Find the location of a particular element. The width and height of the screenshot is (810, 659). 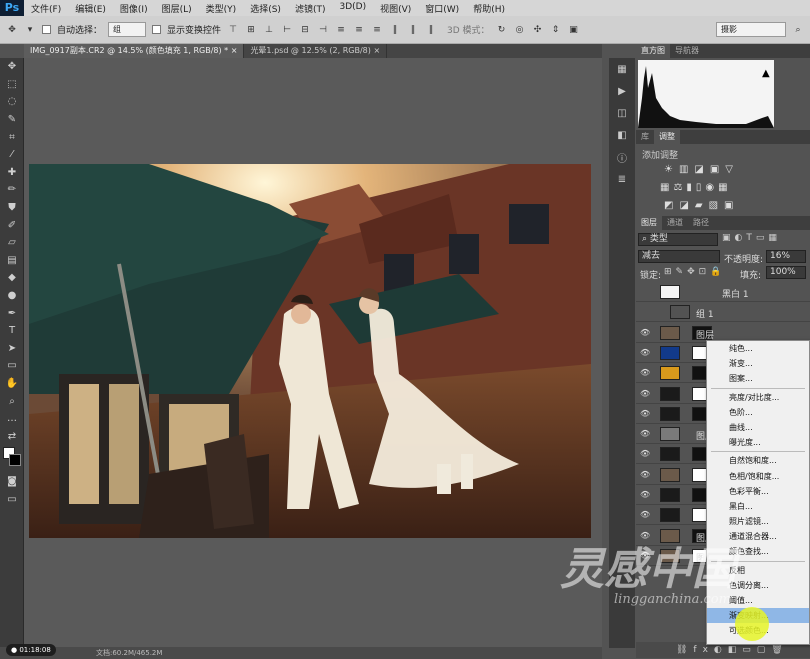

distribute-bottom-icon: ≡ is located at coordinates (377, 30).